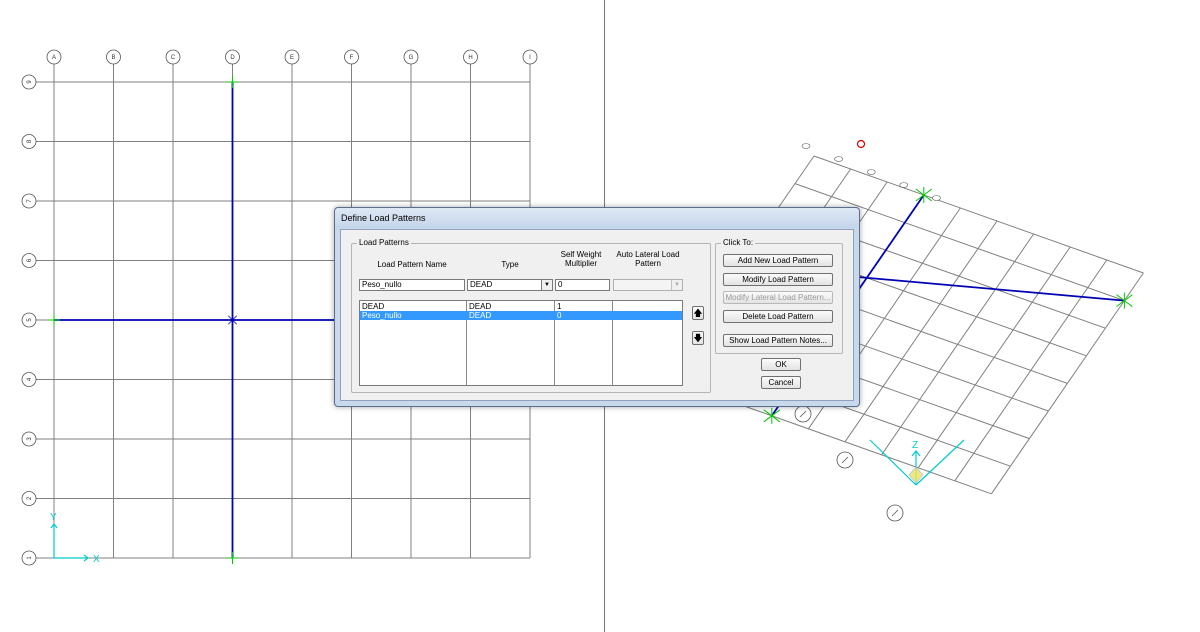 Image resolution: width=1200 pixels, height=632 pixels. I want to click on header-load-pattern-name: Load Pattern Name, so click(412, 264).